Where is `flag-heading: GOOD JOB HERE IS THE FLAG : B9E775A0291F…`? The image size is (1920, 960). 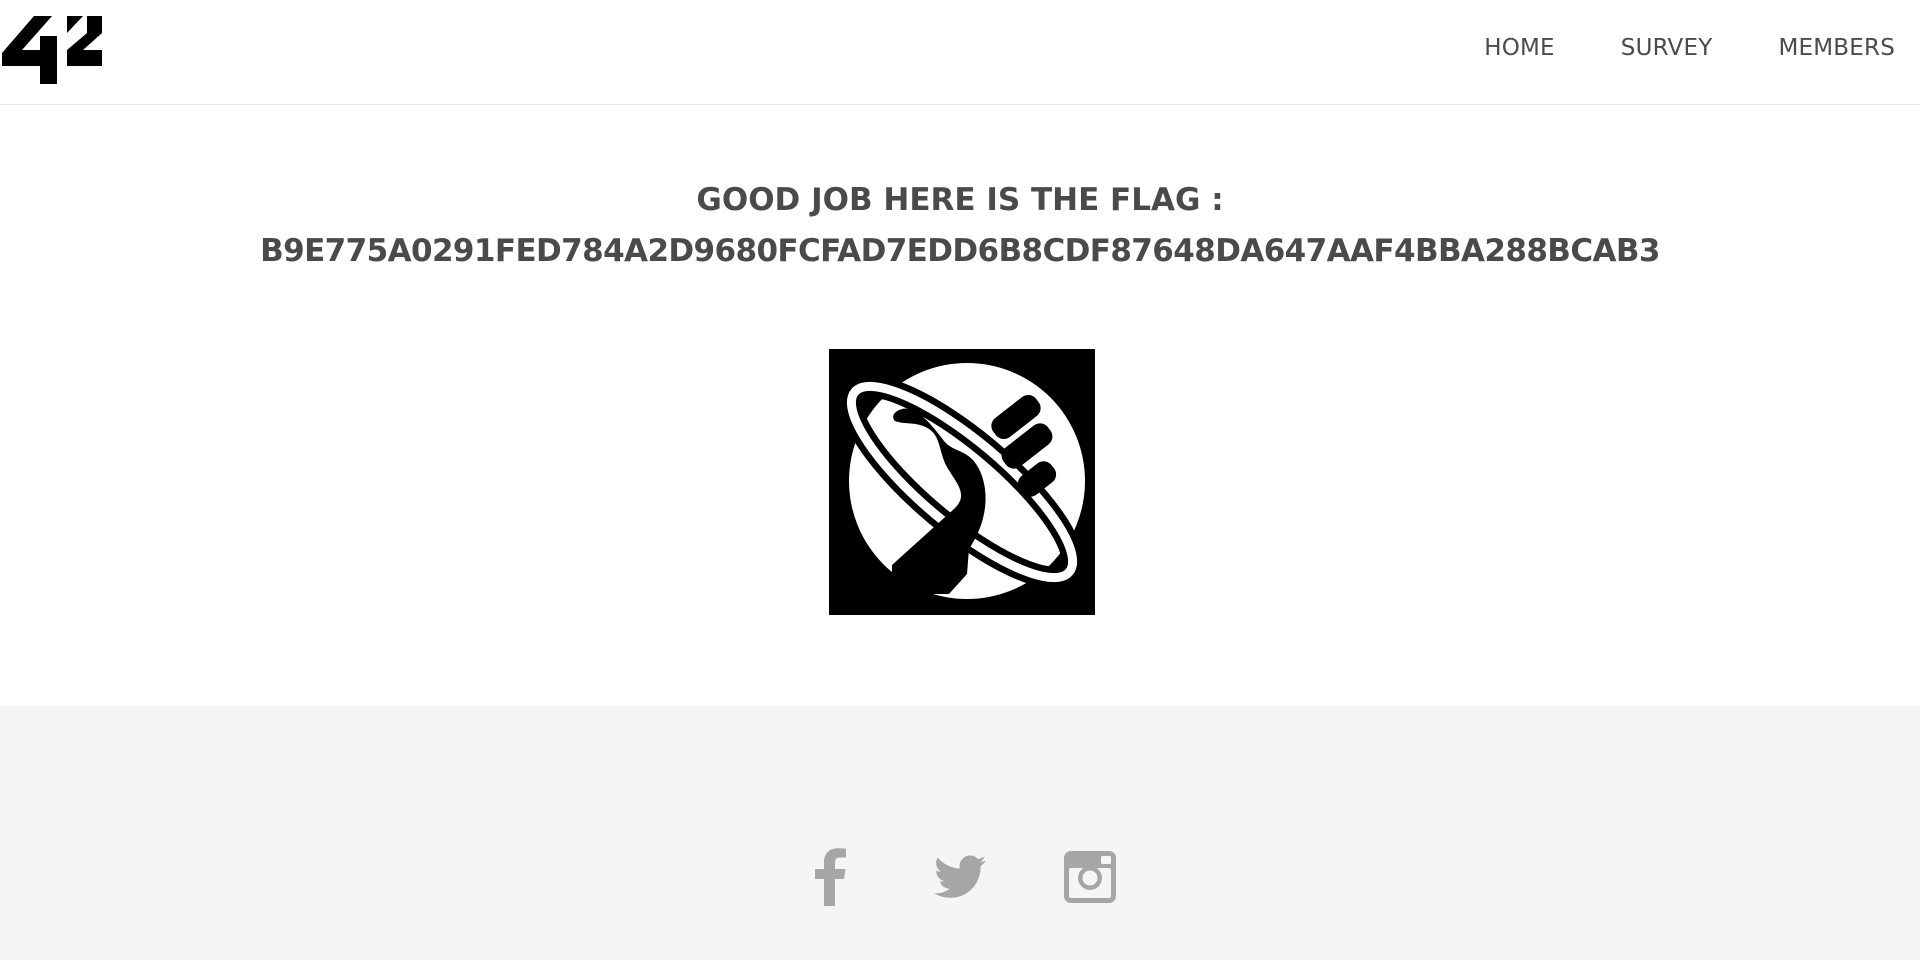 flag-heading: GOOD JOB HERE IS THE FLAG : B9E775A0291F… is located at coordinates (960, 226).